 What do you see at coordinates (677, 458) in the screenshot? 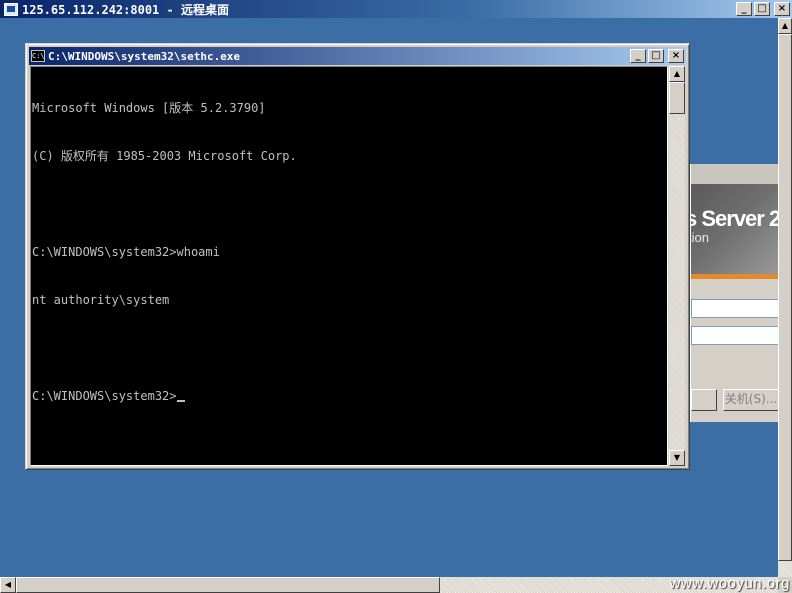
I see `scroll-down-arrow-icon: ▼` at bounding box center [677, 458].